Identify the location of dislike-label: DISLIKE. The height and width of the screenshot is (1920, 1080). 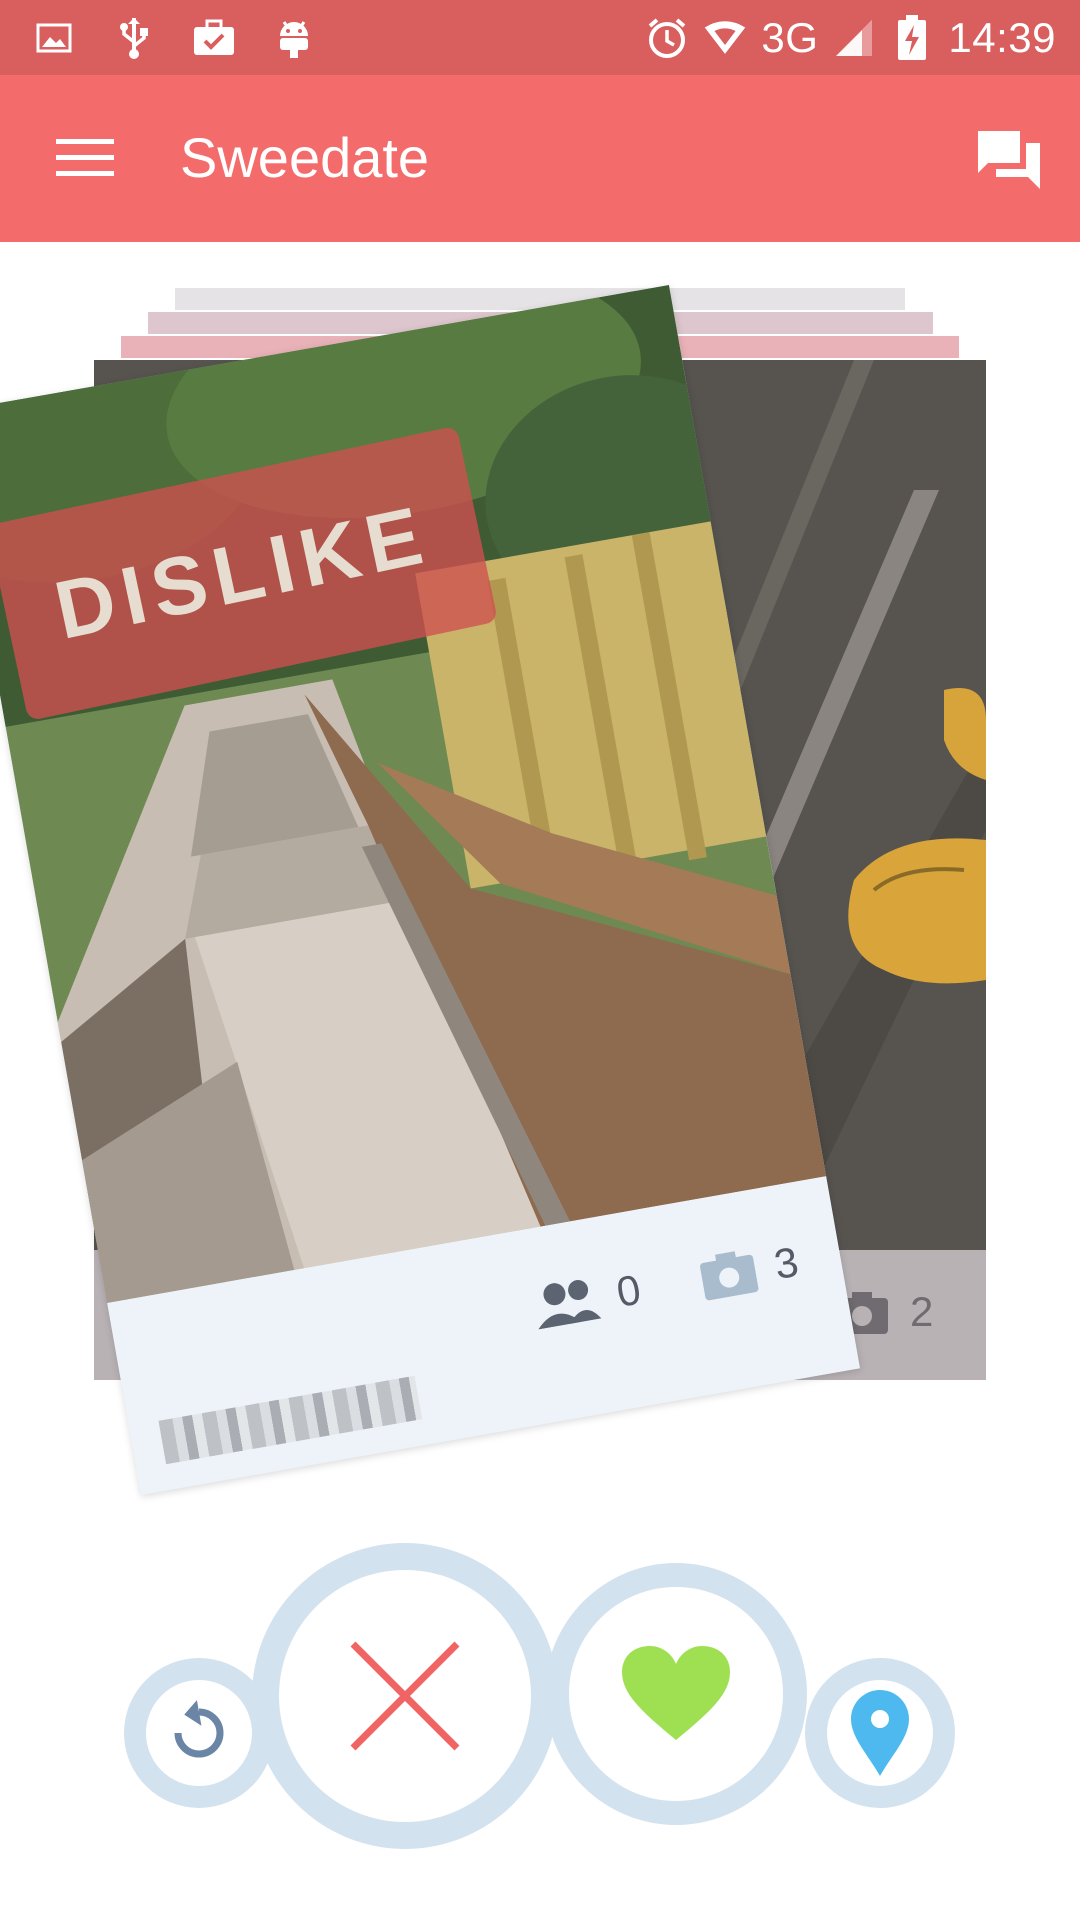
(242, 572).